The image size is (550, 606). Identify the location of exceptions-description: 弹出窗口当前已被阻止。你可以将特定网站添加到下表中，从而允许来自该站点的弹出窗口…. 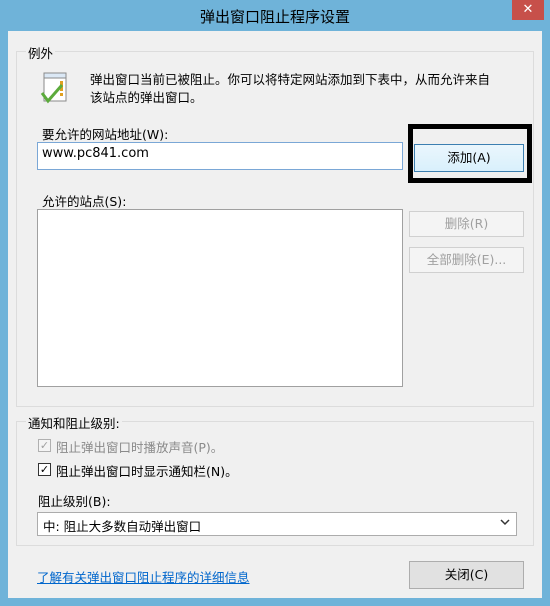
(290, 88).